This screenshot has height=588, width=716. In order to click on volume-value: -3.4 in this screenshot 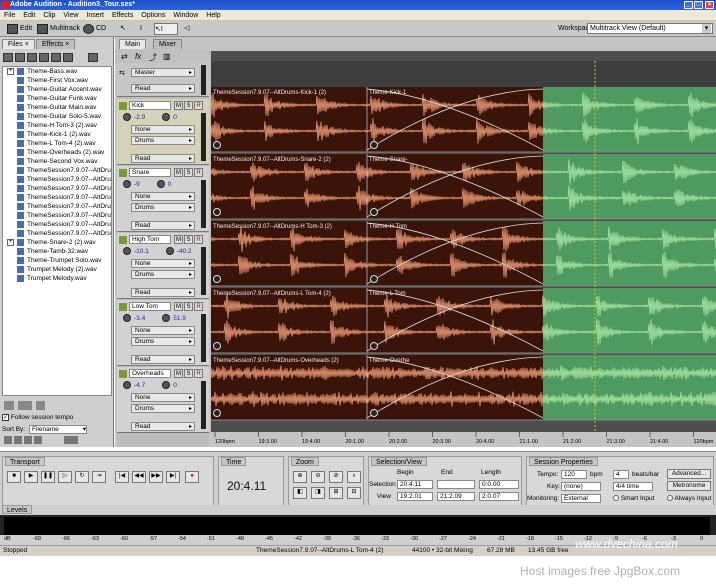, I will do `click(139, 318)`.